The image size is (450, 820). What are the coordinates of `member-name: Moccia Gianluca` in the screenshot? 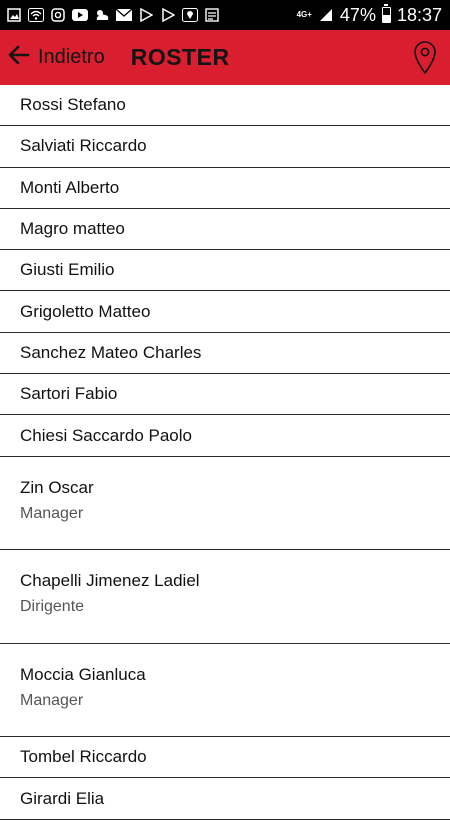 It's located at (83, 674).